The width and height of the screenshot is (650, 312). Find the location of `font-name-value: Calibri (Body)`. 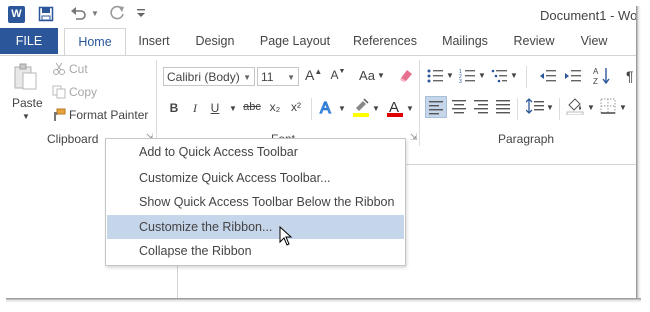

font-name-value: Calibri (Body) is located at coordinates (203, 77).